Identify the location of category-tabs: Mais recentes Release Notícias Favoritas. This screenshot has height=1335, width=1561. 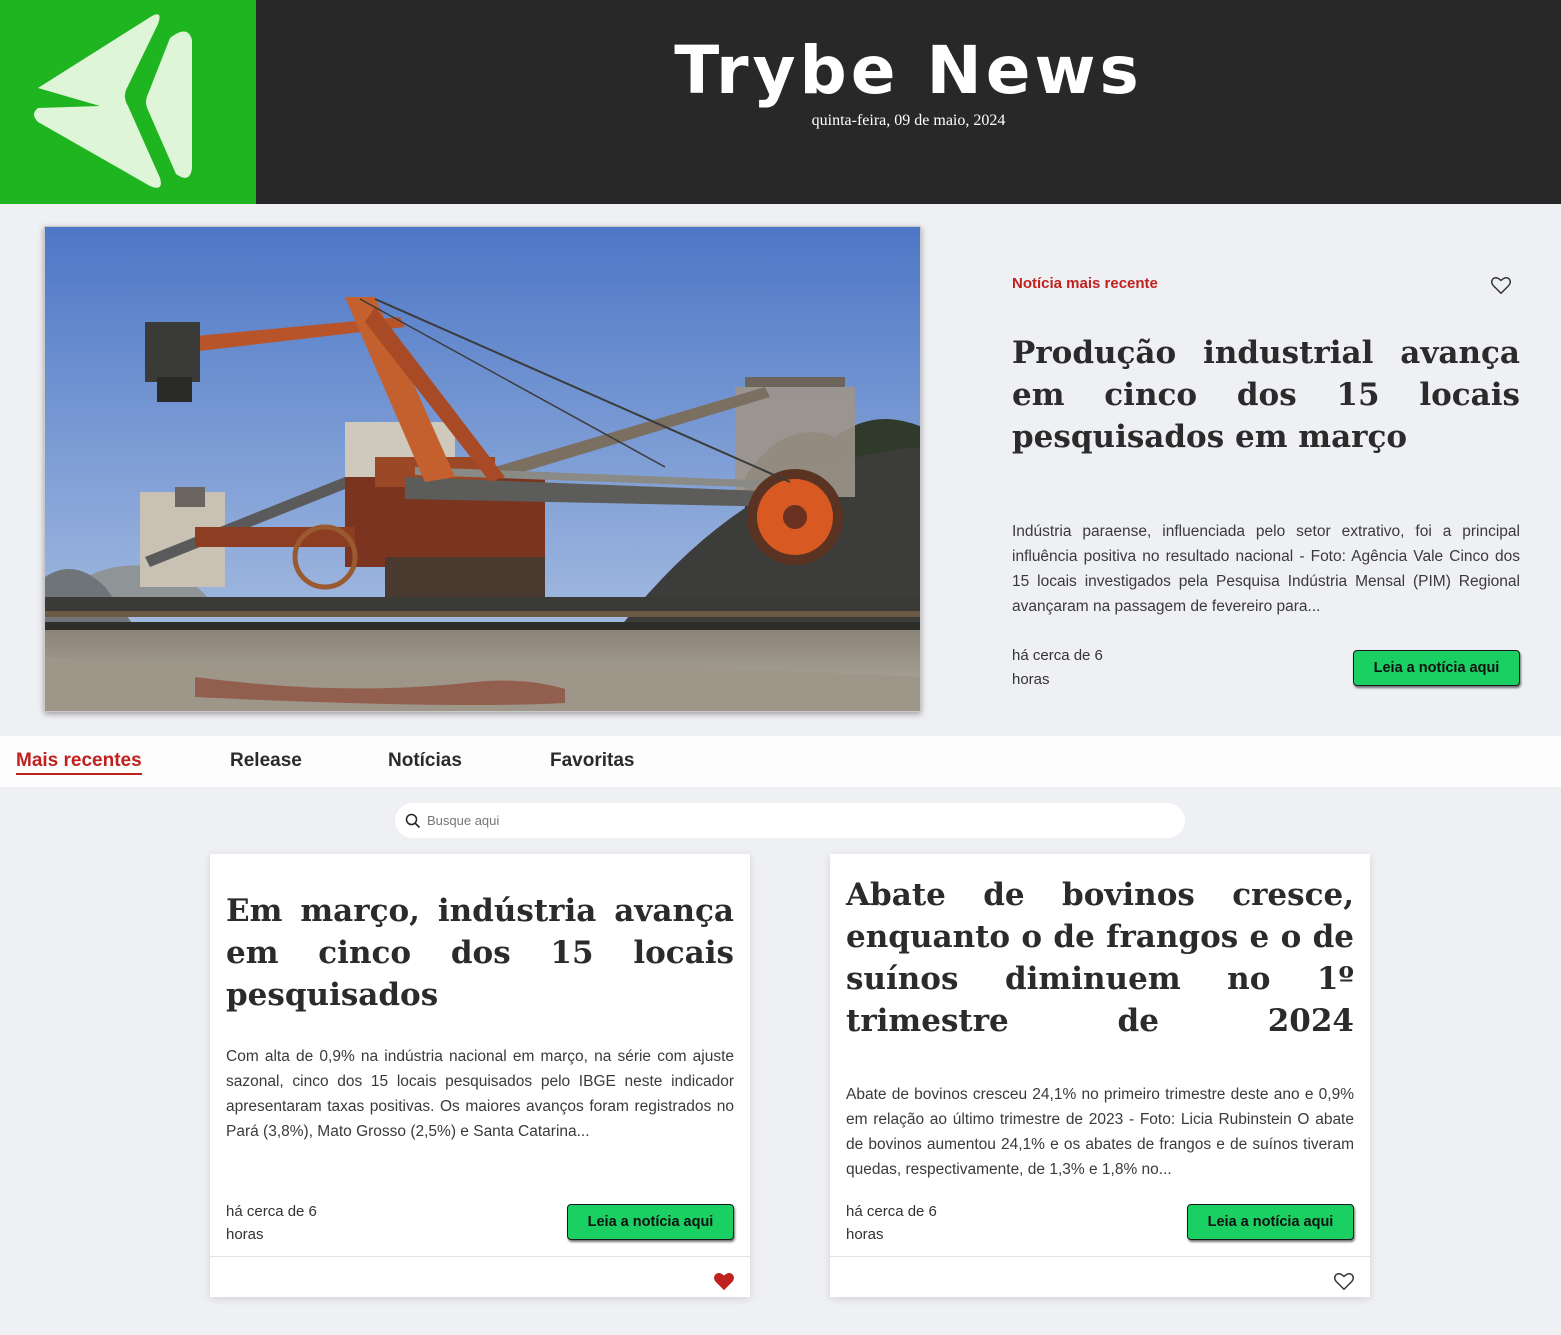
(780, 761).